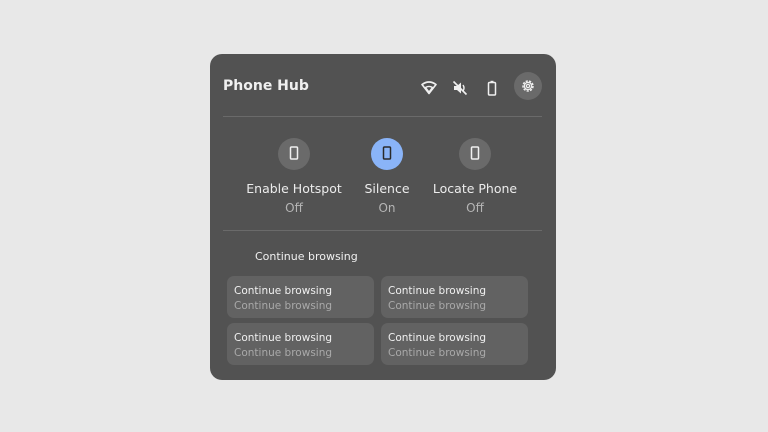 The width and height of the screenshot is (768, 432). I want to click on settings-button, so click(528, 86).